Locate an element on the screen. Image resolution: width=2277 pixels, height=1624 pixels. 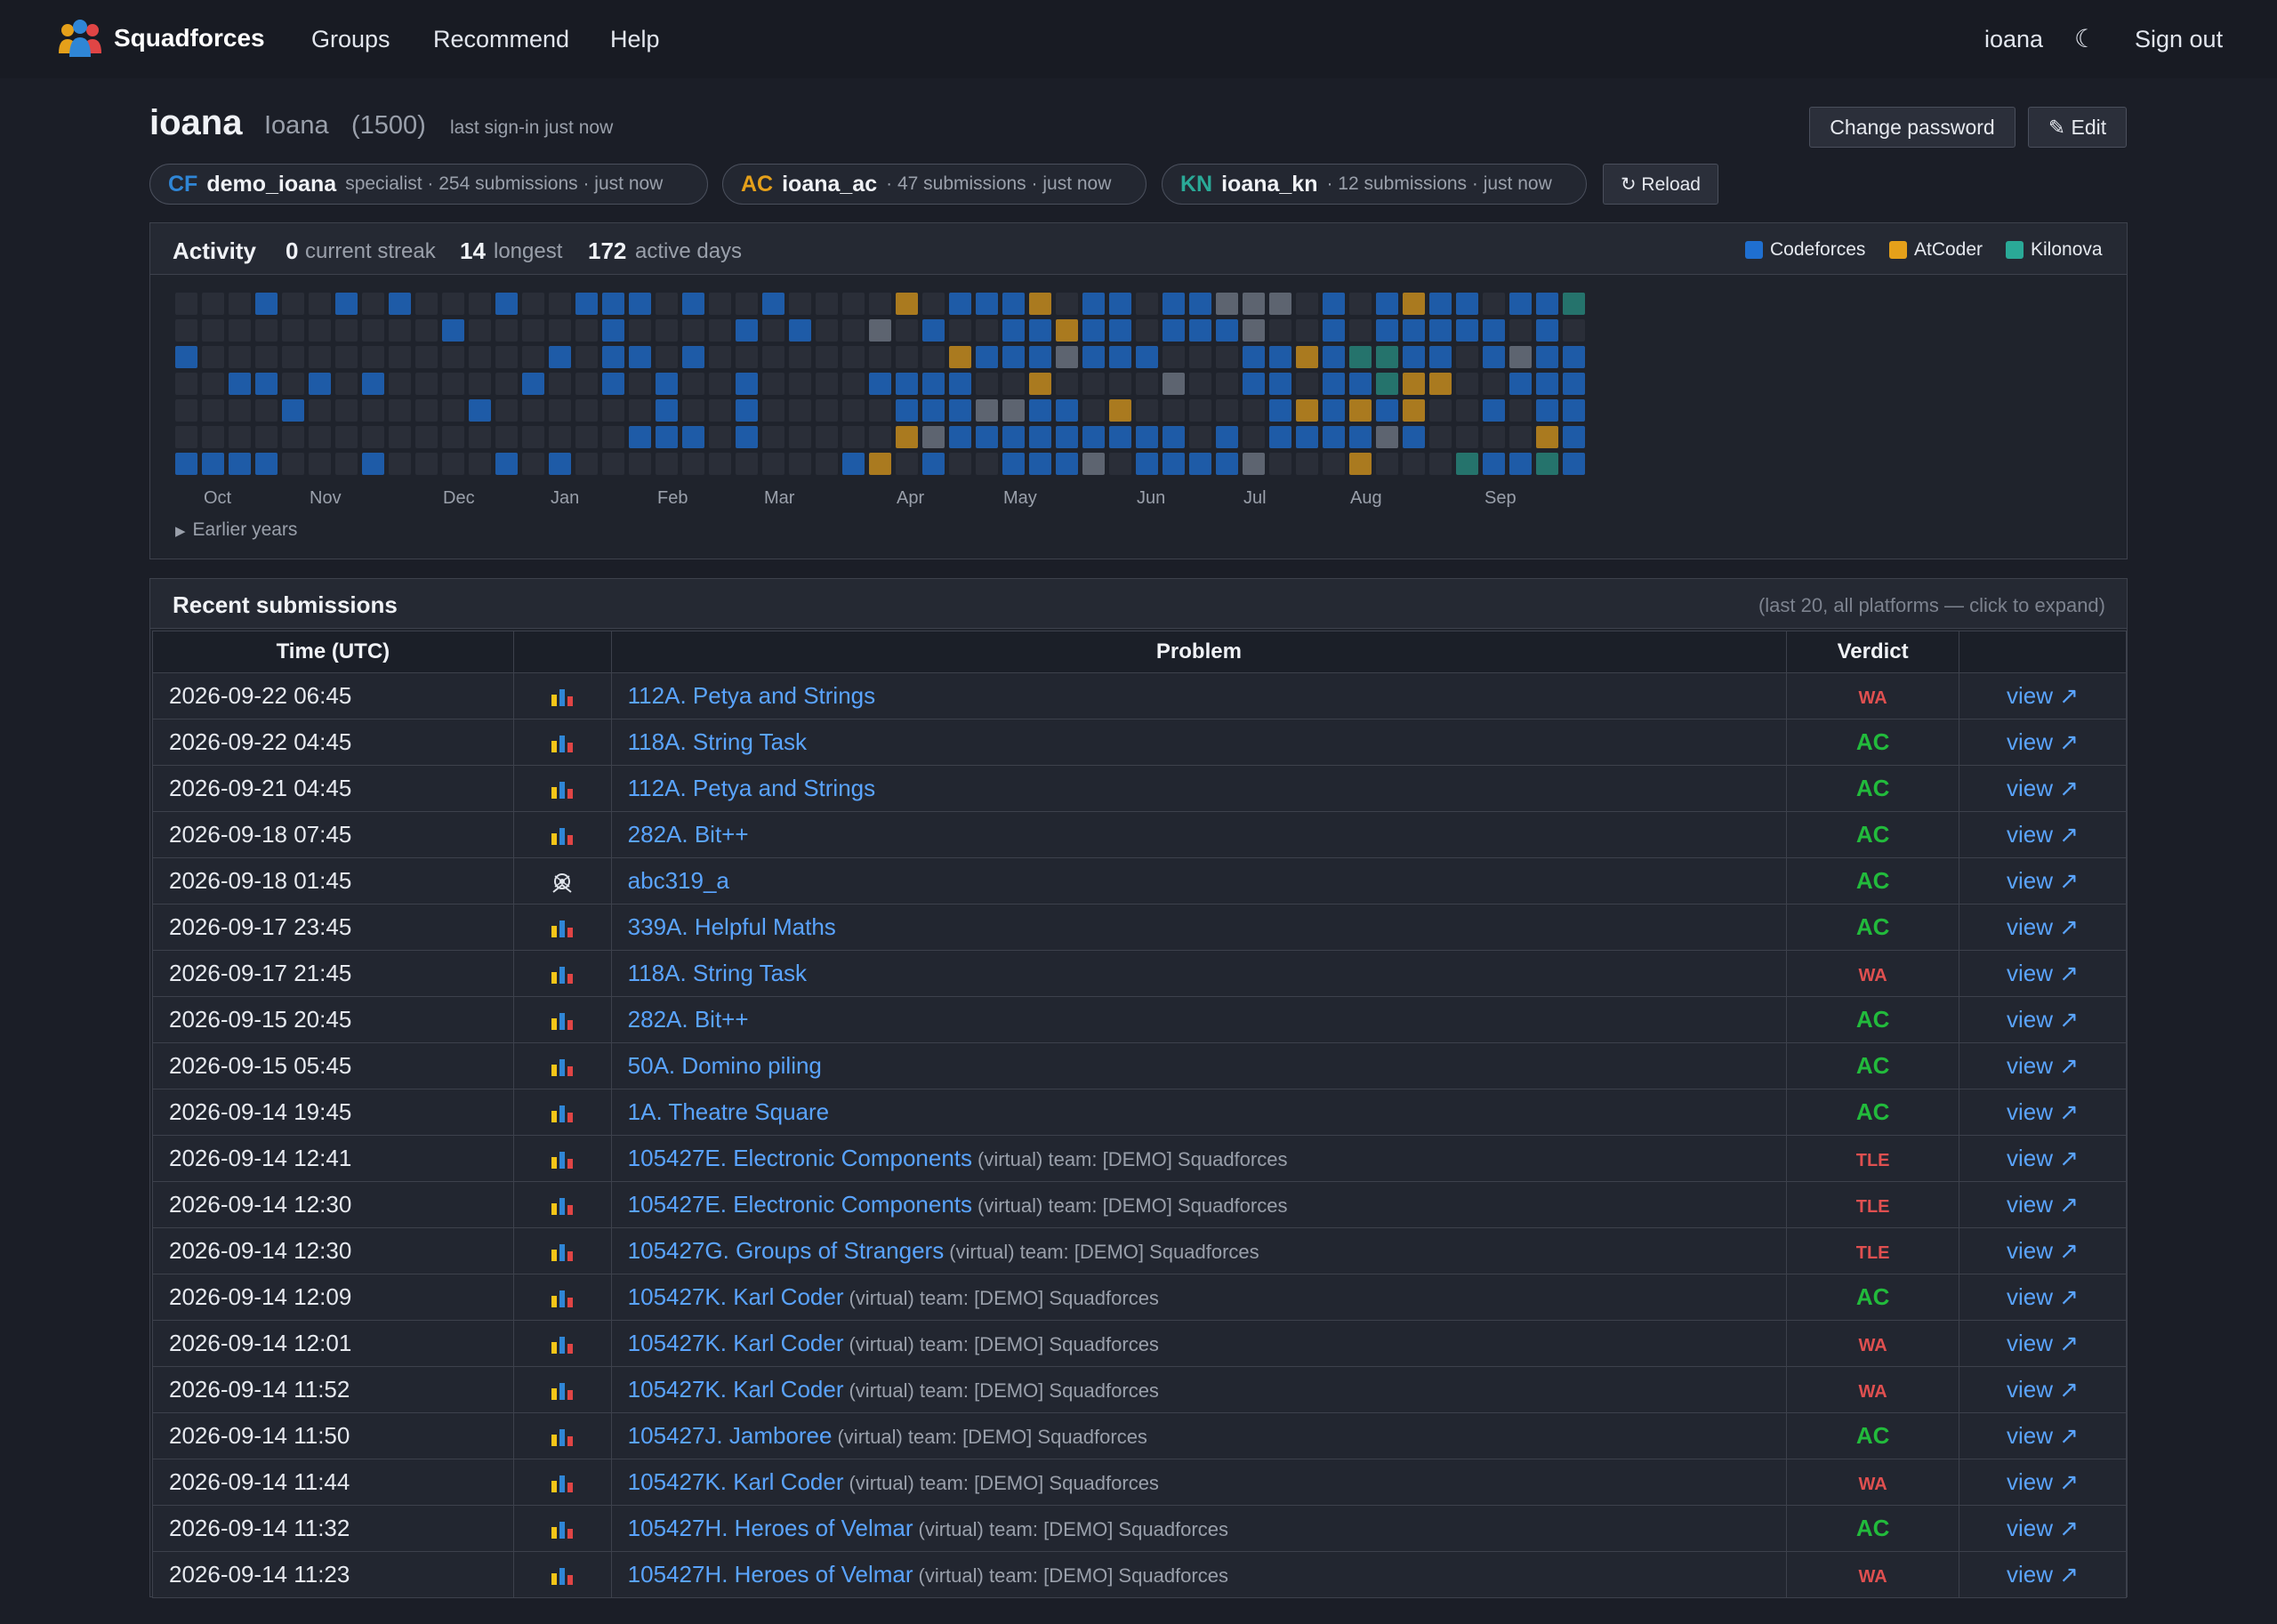
change-password-button: Change password is located at coordinates (1912, 128).